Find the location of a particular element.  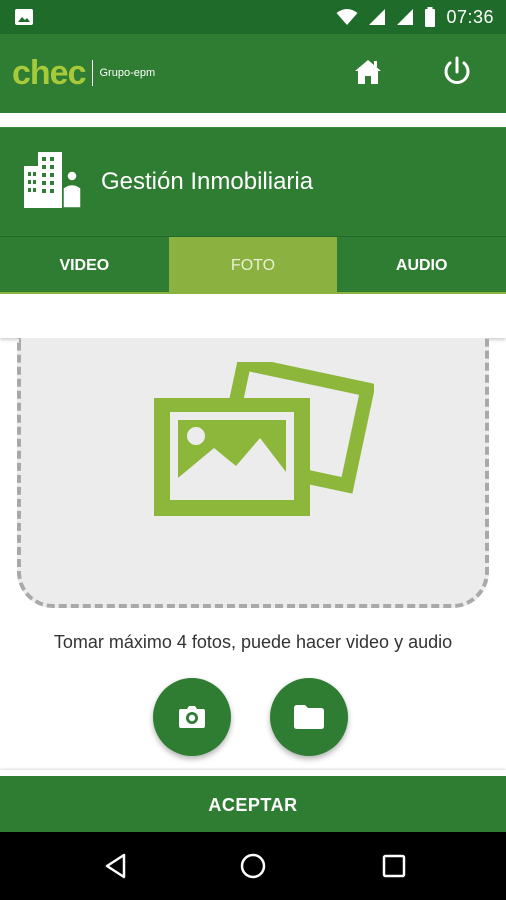

photos-icon is located at coordinates (264, 439).